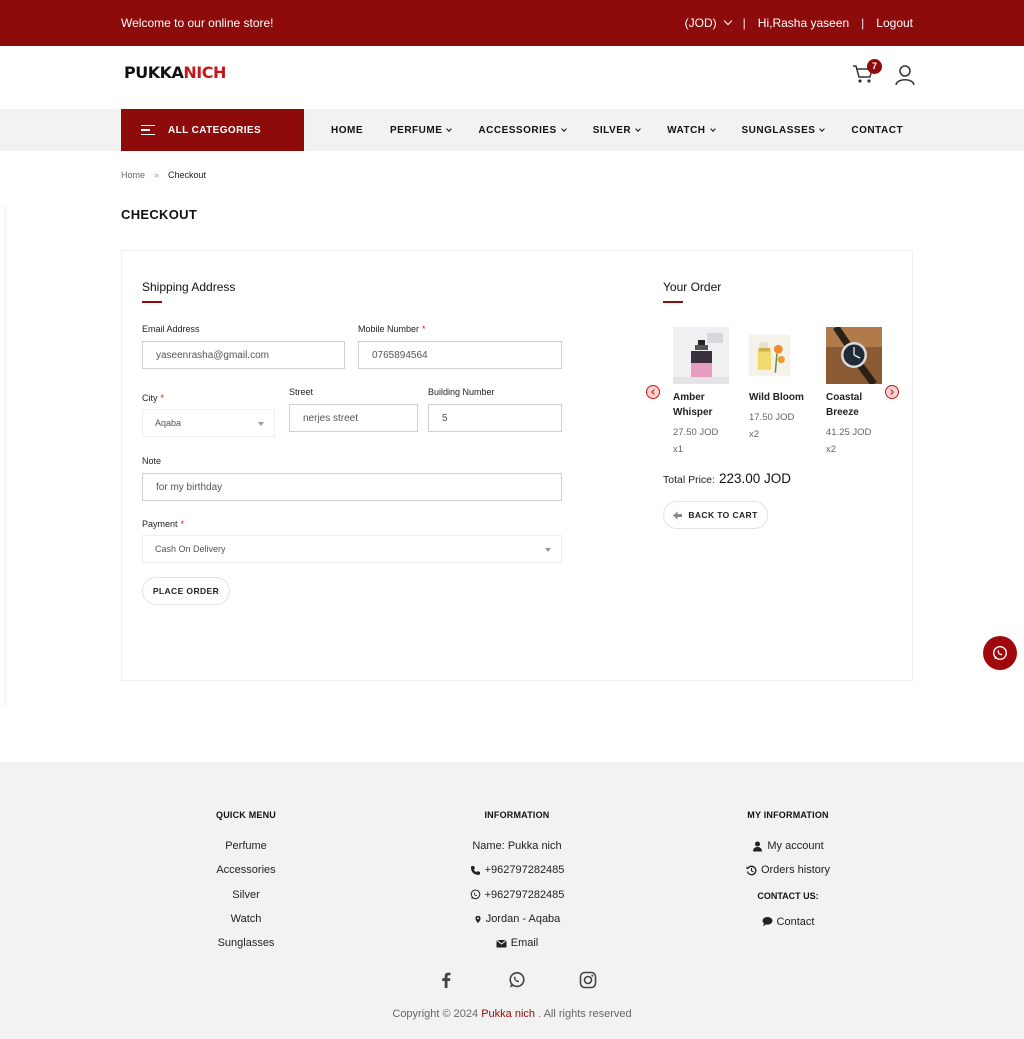  Describe the element at coordinates (352, 549) in the screenshot. I see `payment-select: Cash On Delivery` at that location.